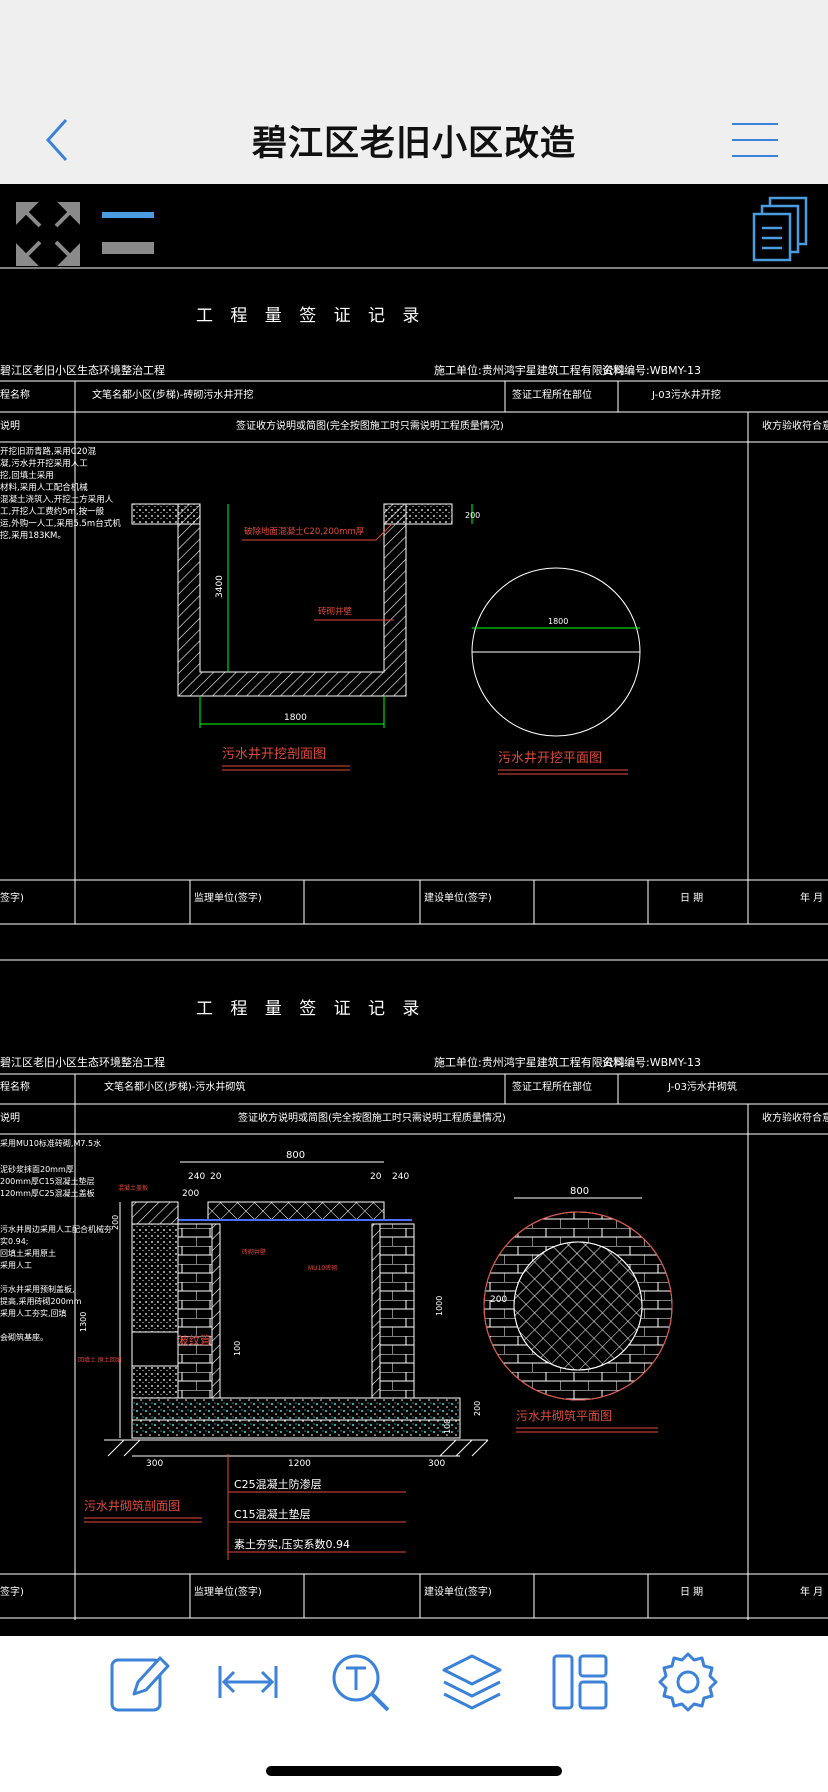  Describe the element at coordinates (44, 487) in the screenshot. I see `svg-text: 材料,采用人工配合机械` at that location.